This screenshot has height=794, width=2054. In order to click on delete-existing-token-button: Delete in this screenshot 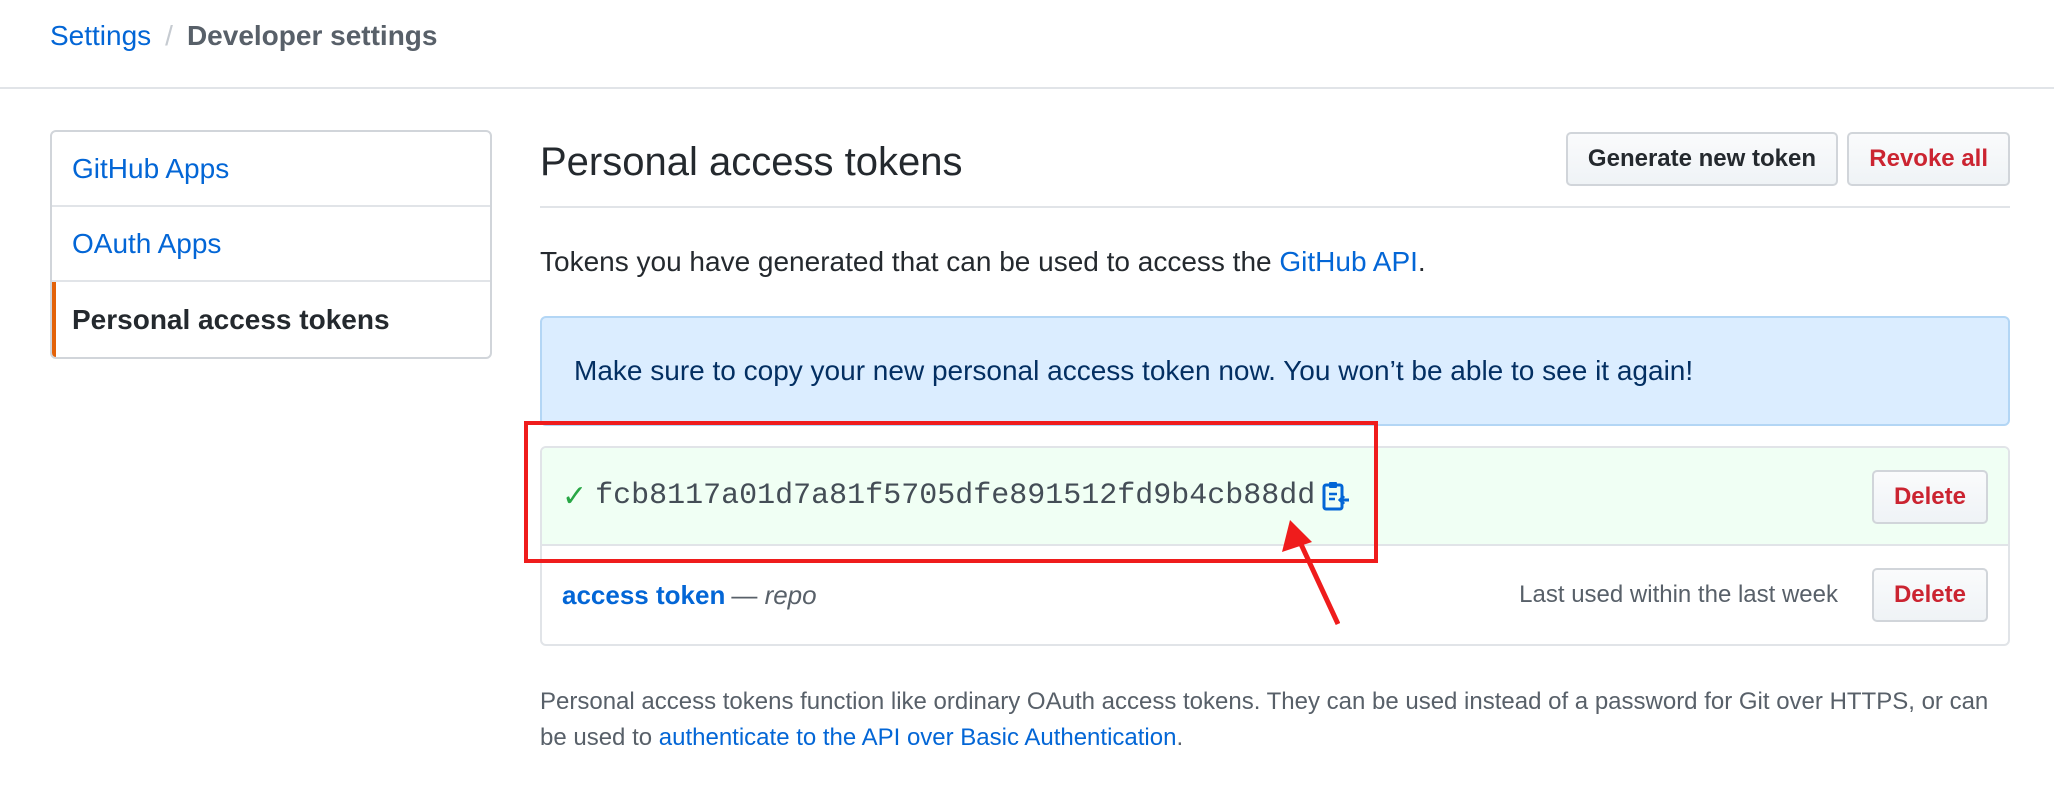, I will do `click(1929, 595)`.